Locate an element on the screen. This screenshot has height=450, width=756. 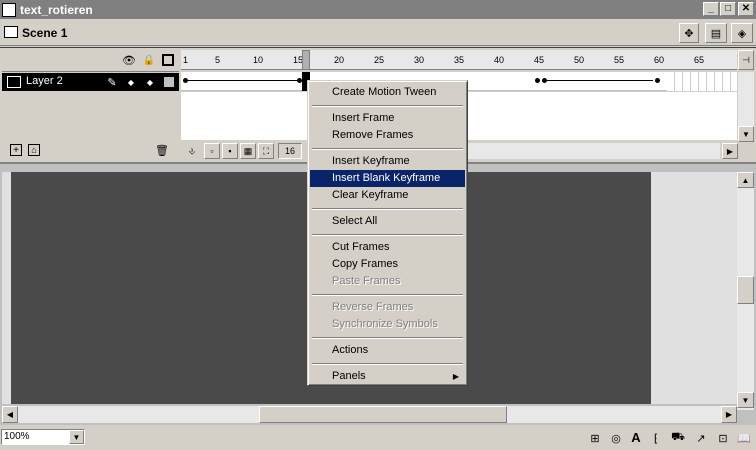
add-layer-icon: + is located at coordinates (16, 150).